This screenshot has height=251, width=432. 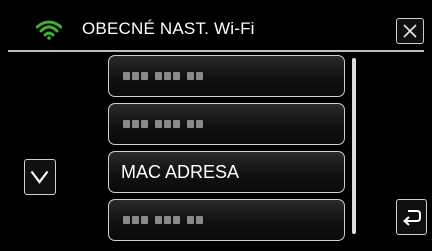 I want to click on page-title: OBECNÉ NAST. Wi-Fi, so click(x=168, y=28).